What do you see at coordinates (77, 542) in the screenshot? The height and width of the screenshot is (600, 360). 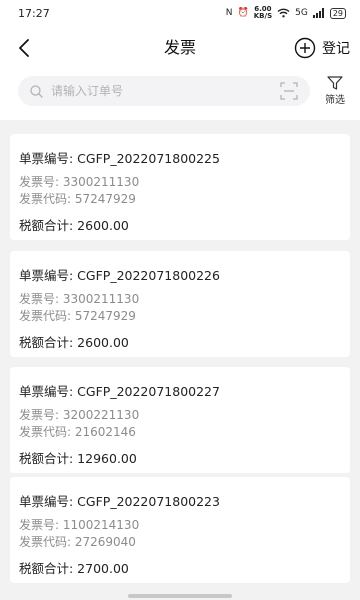 I see `invoice-code: 发票代码: 27269040` at bounding box center [77, 542].